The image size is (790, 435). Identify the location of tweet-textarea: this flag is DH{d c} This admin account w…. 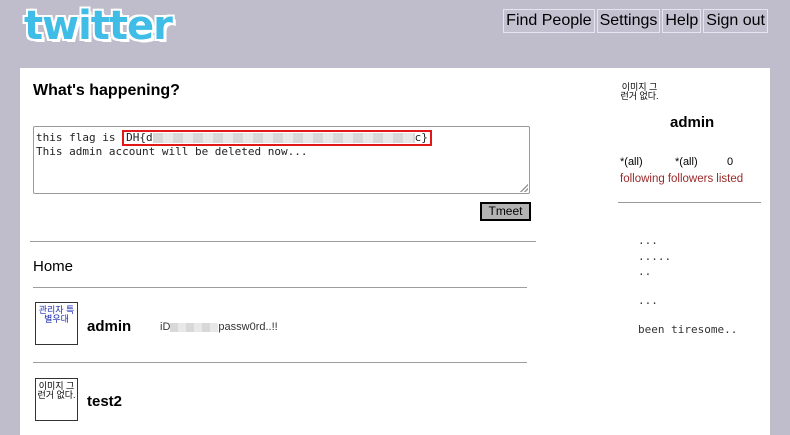
(281, 160).